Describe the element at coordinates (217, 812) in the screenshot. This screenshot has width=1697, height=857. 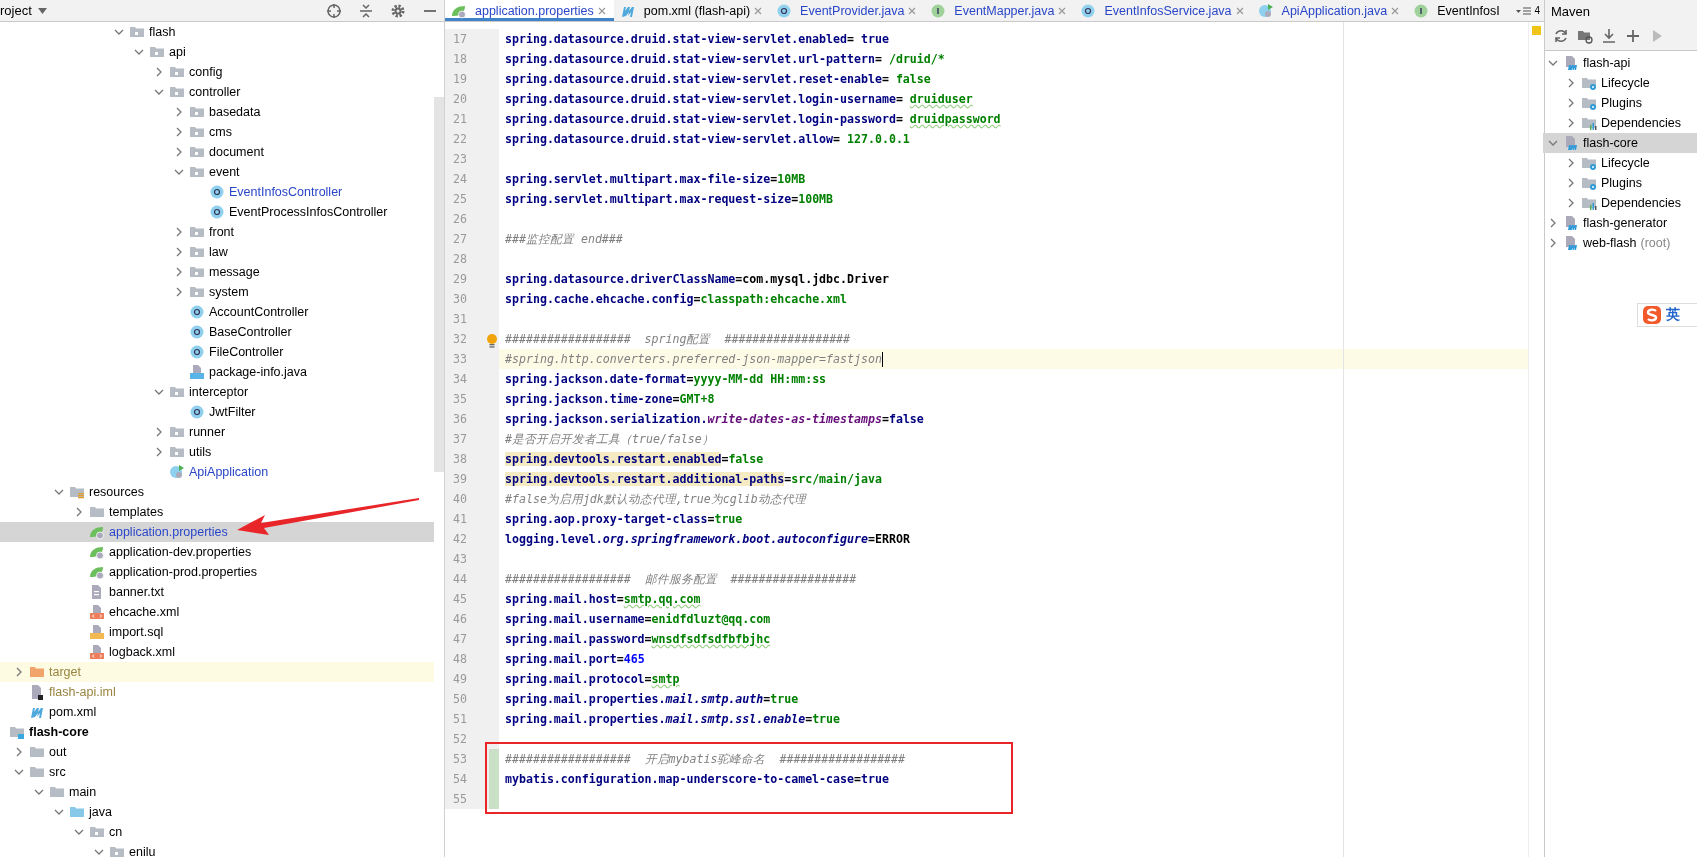
I see `tree-item: java` at that location.